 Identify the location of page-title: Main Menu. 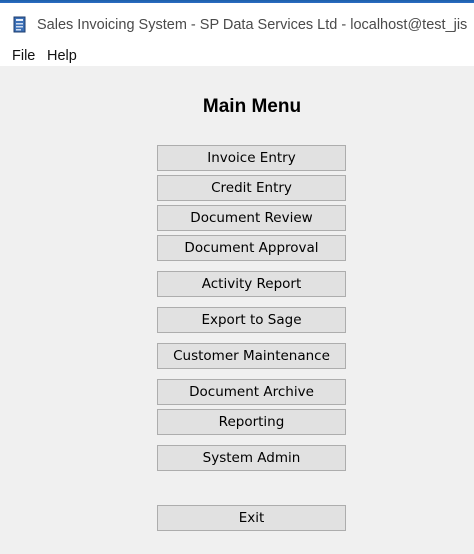
(252, 106).